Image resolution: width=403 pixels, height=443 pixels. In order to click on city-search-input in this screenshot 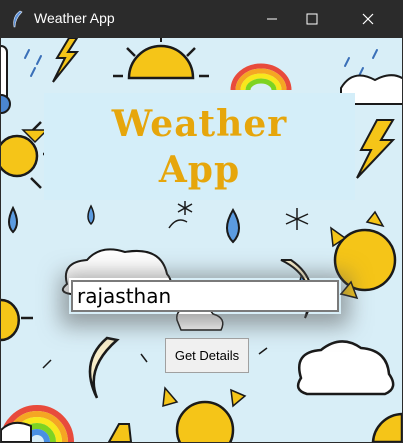, I will do `click(205, 296)`.